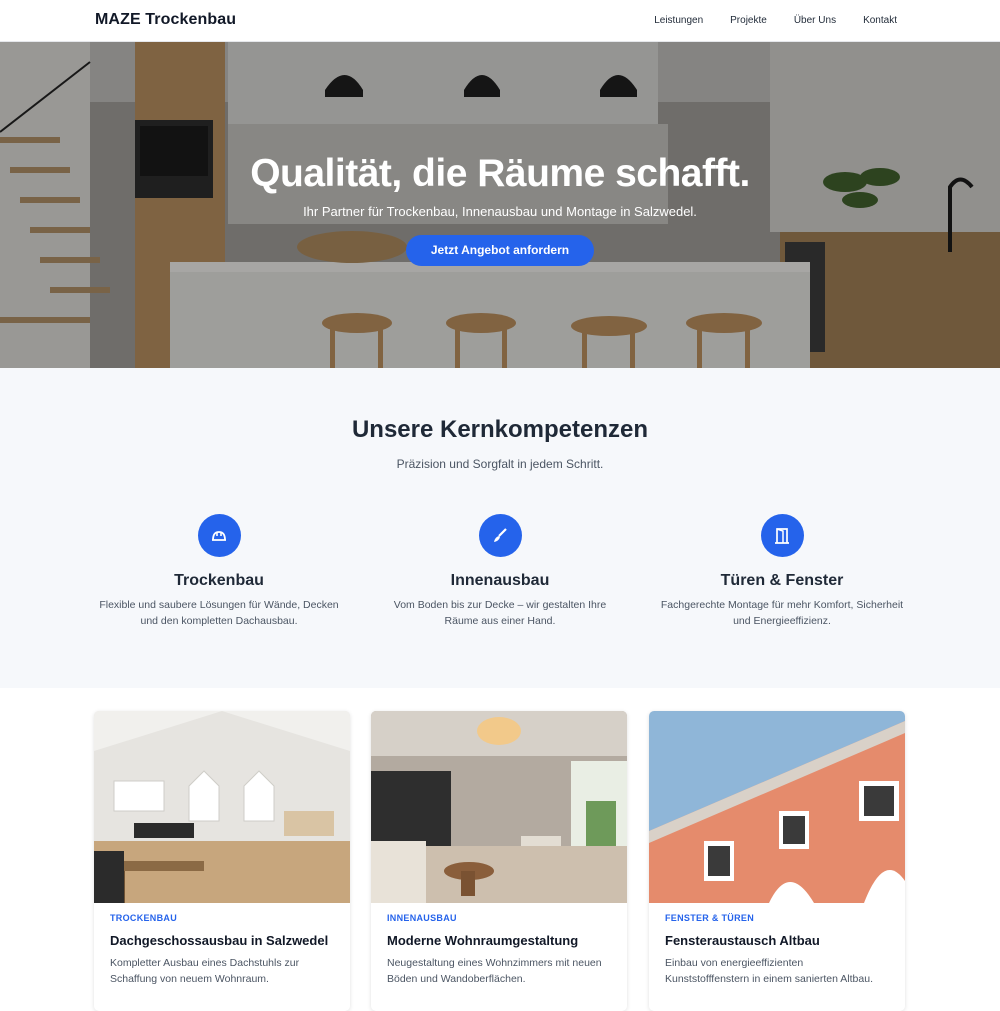 This screenshot has width=1000, height=1011. What do you see at coordinates (222, 807) in the screenshot?
I see `project-image-attic` at bounding box center [222, 807].